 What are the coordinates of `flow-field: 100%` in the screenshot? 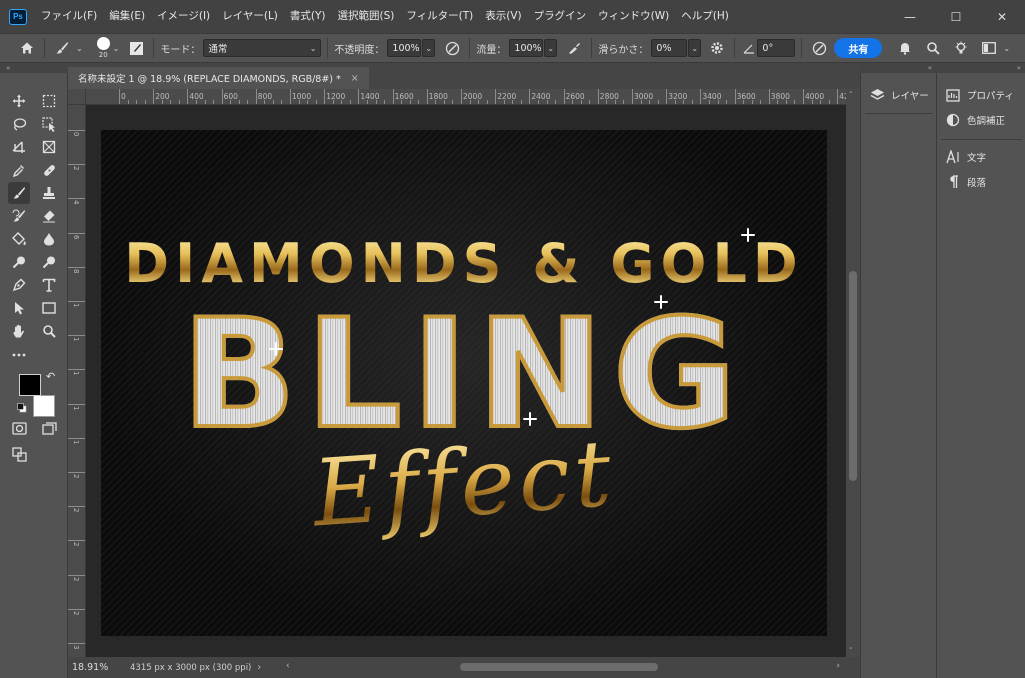 It's located at (526, 48).